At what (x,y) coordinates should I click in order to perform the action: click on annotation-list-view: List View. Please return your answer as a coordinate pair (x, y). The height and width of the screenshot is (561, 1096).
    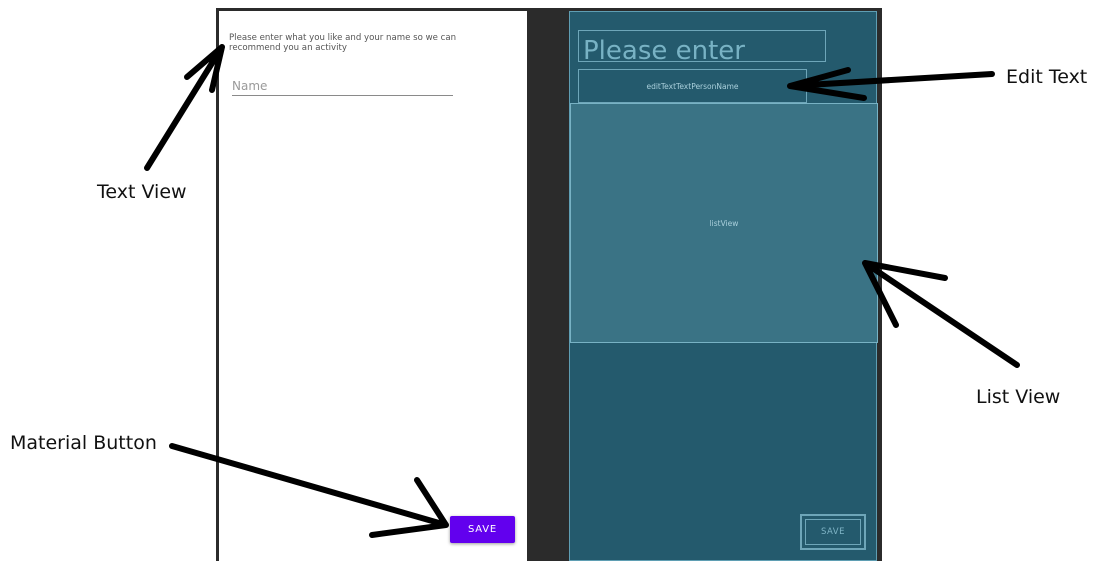
    Looking at the image, I should click on (1018, 397).